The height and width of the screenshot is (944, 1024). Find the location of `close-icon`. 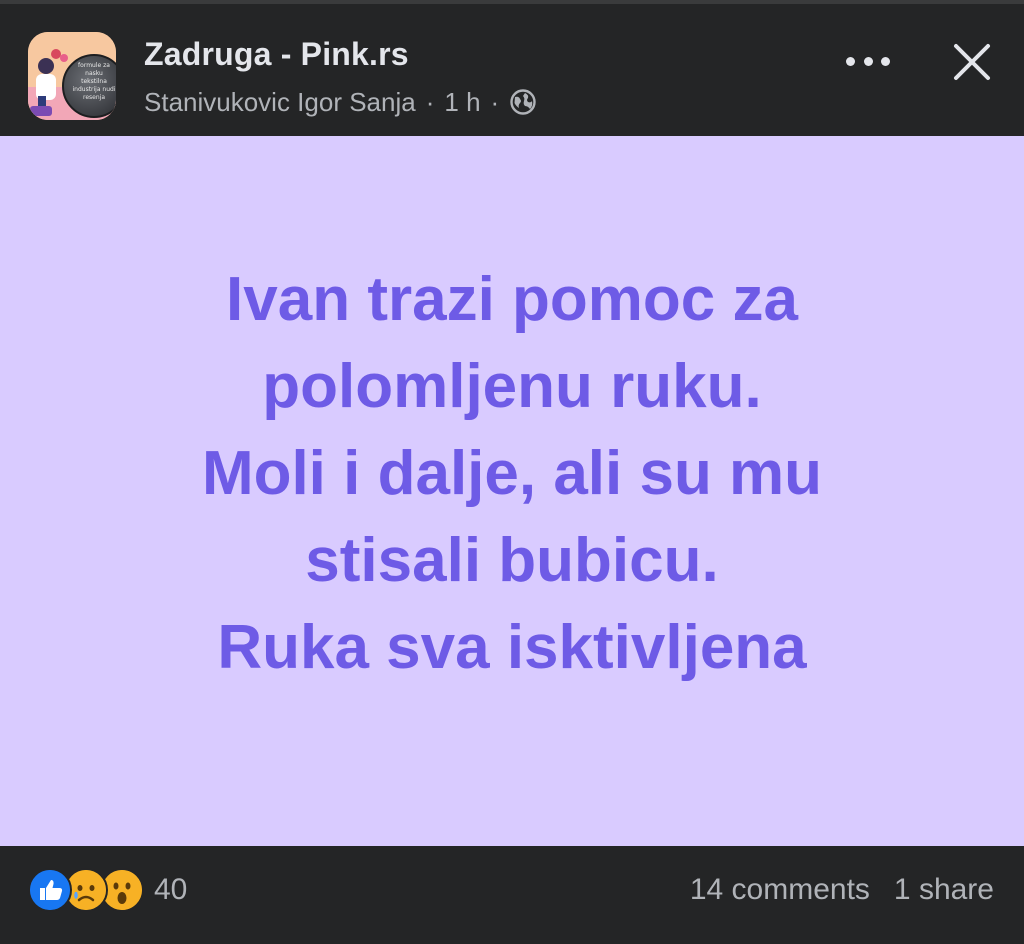

close-icon is located at coordinates (972, 62).